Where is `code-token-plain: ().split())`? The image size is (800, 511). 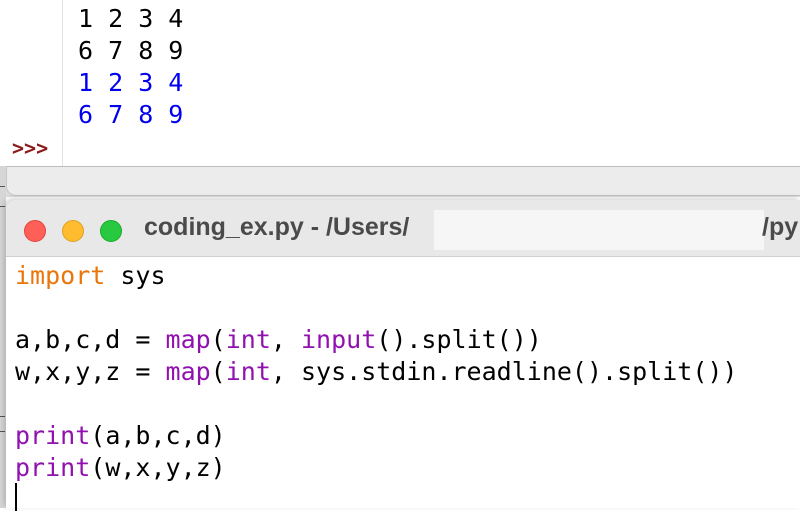 code-token-plain: ().split()) is located at coordinates (459, 339).